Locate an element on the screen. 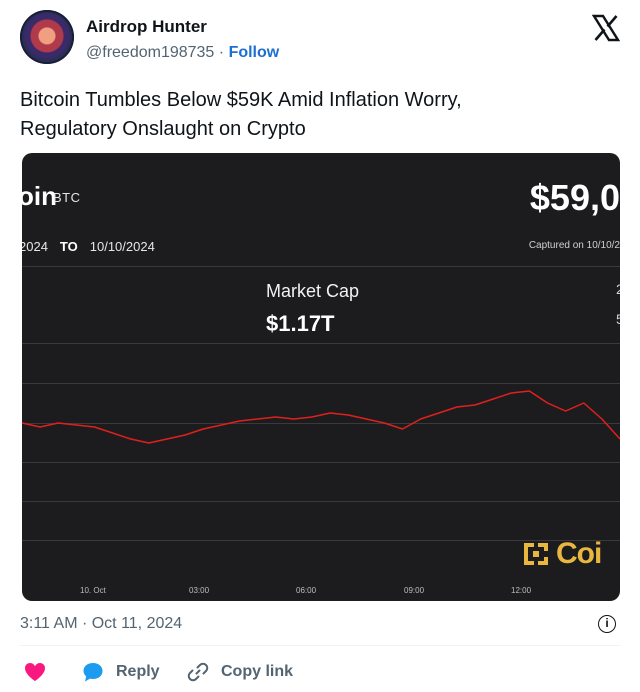 The width and height of the screenshot is (640, 692). handle: @freedom198735 is located at coordinates (150, 52).